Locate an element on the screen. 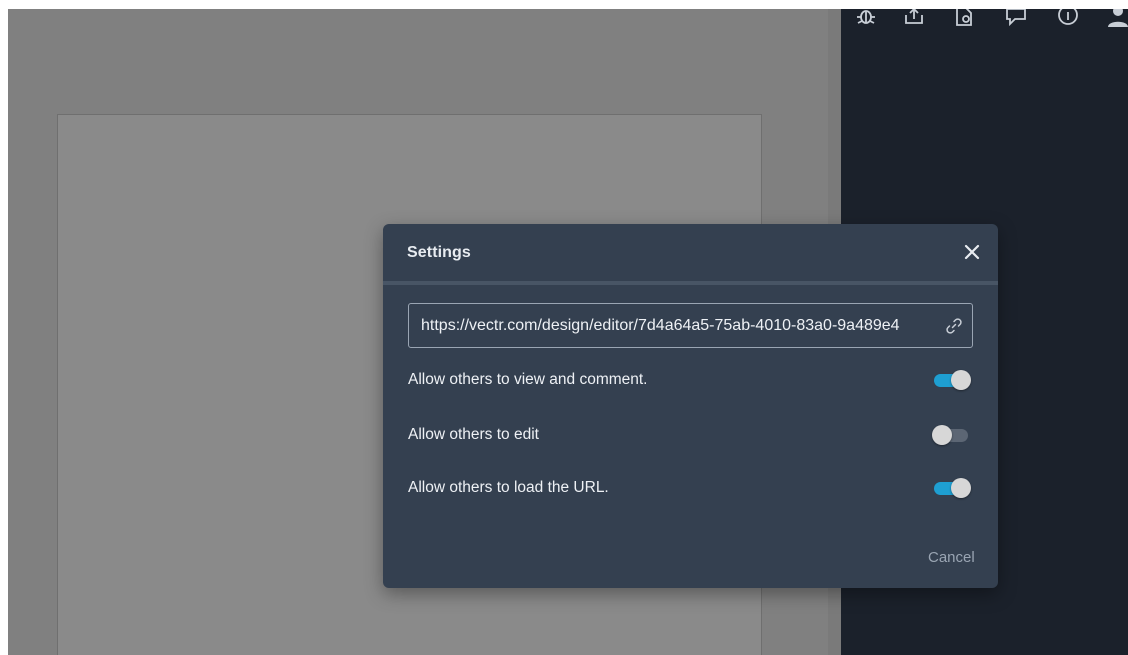 The image size is (1128, 655). dialog-title: Settings is located at coordinates (439, 252).